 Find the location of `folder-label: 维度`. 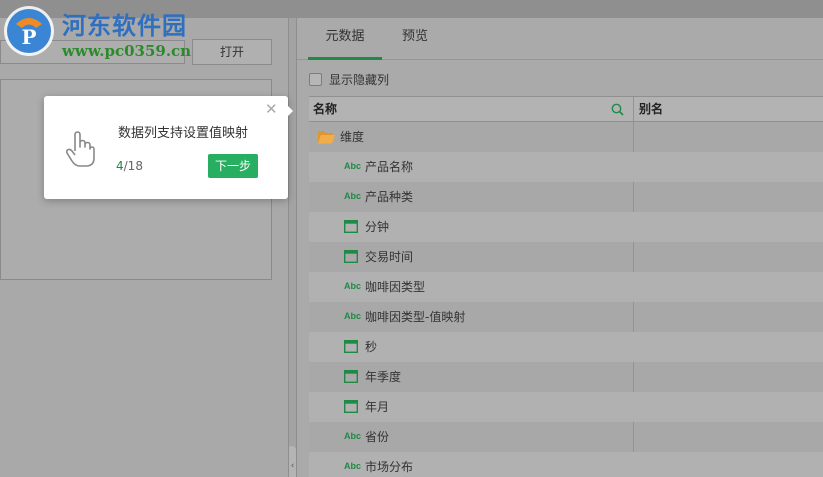

folder-label: 维度 is located at coordinates (352, 137).